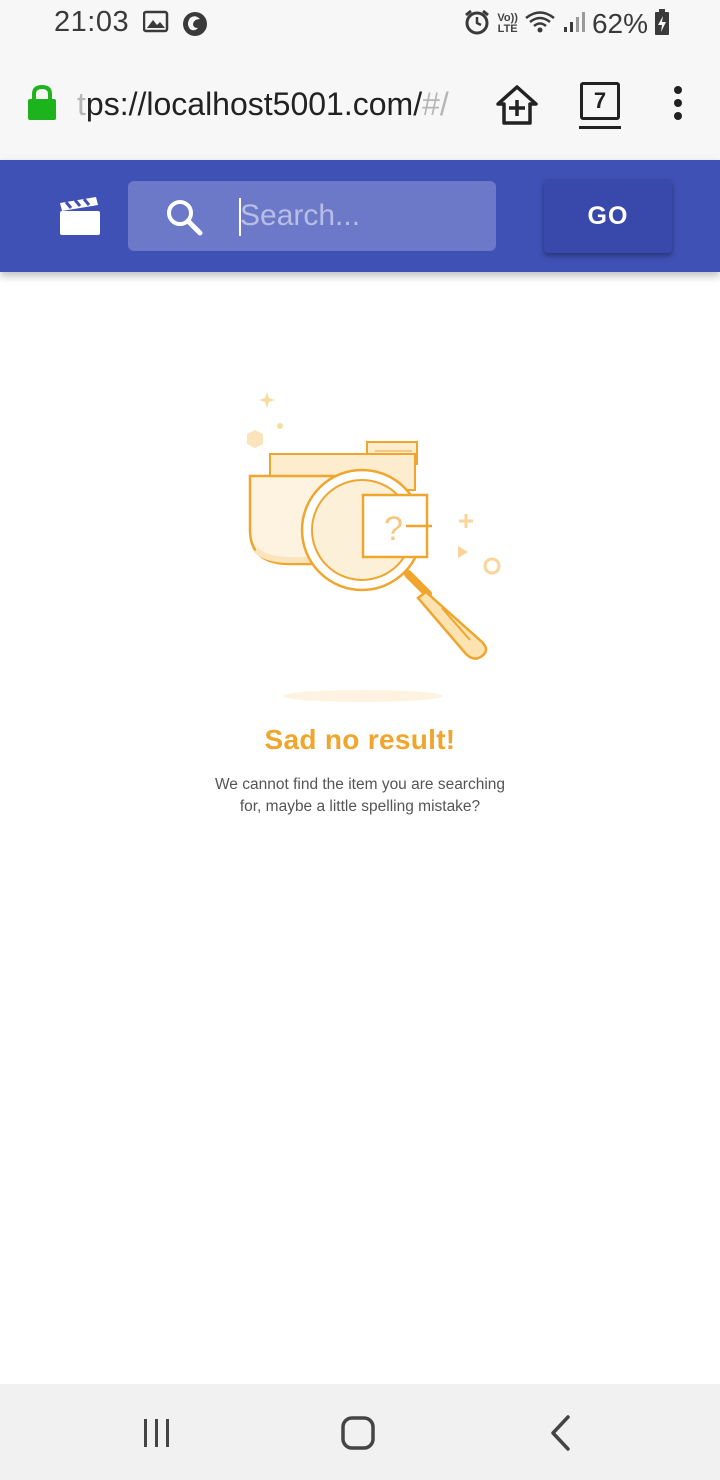 The image size is (720, 1480). Describe the element at coordinates (619, 23) in the screenshot. I see `battery-percent: 62%` at that location.